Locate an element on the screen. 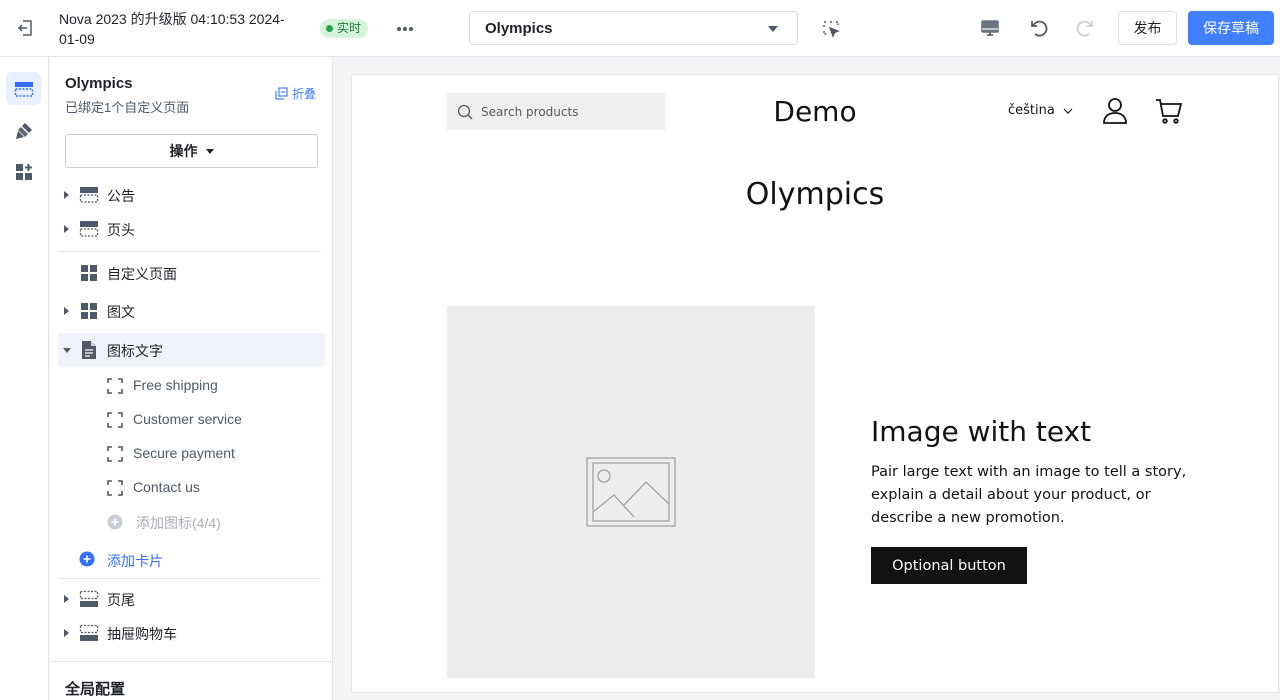  undo-button is located at coordinates (1039, 28).